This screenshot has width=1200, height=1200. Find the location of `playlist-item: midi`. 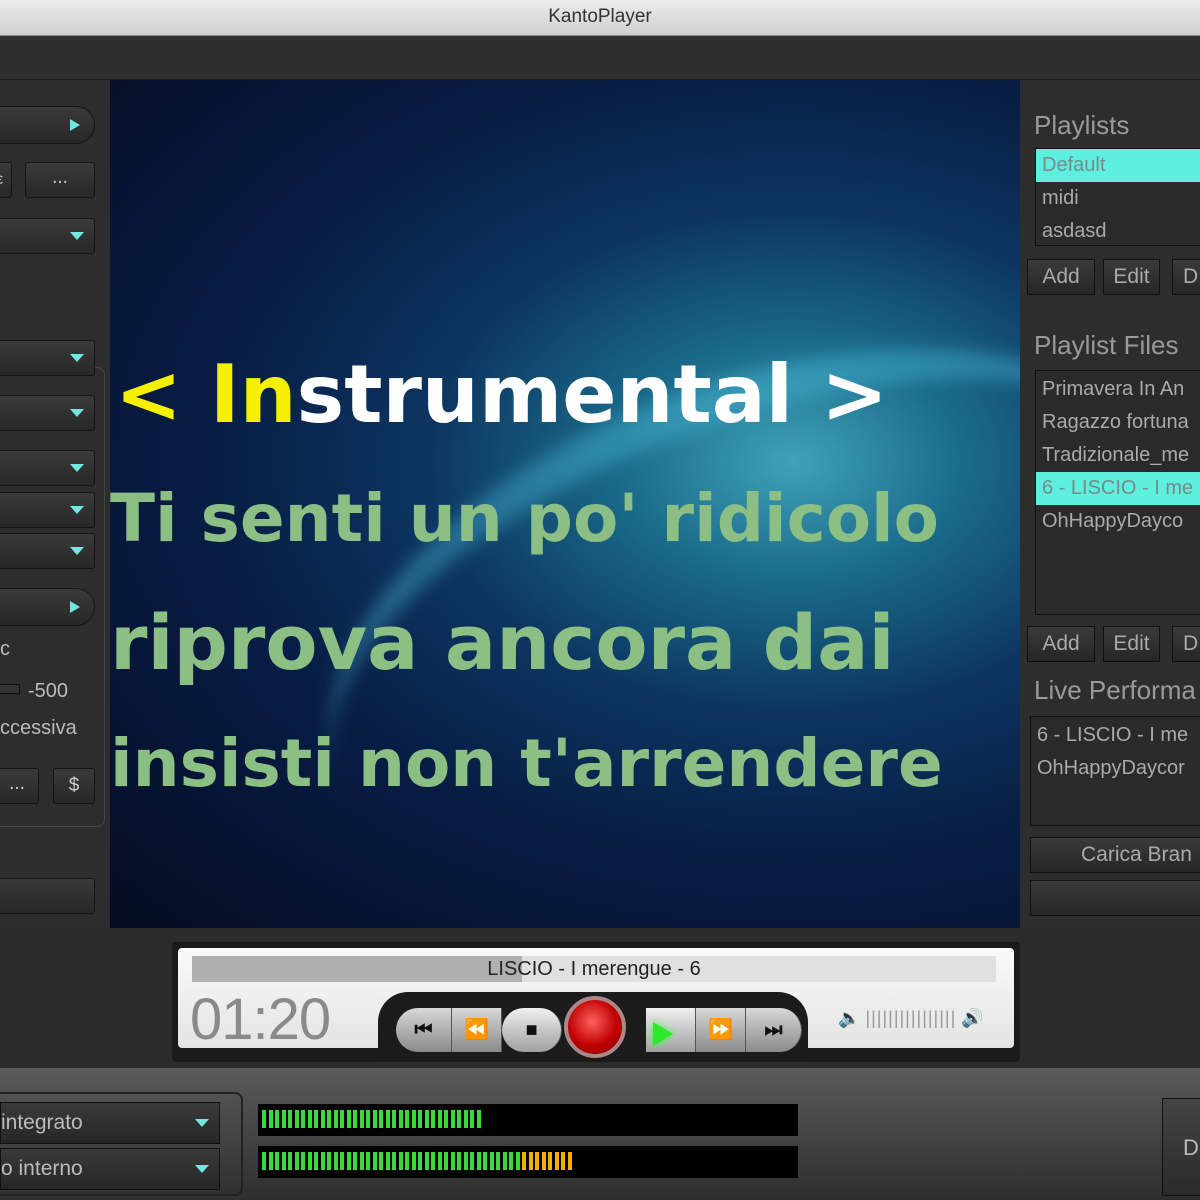

playlist-item: midi is located at coordinates (1118, 198).